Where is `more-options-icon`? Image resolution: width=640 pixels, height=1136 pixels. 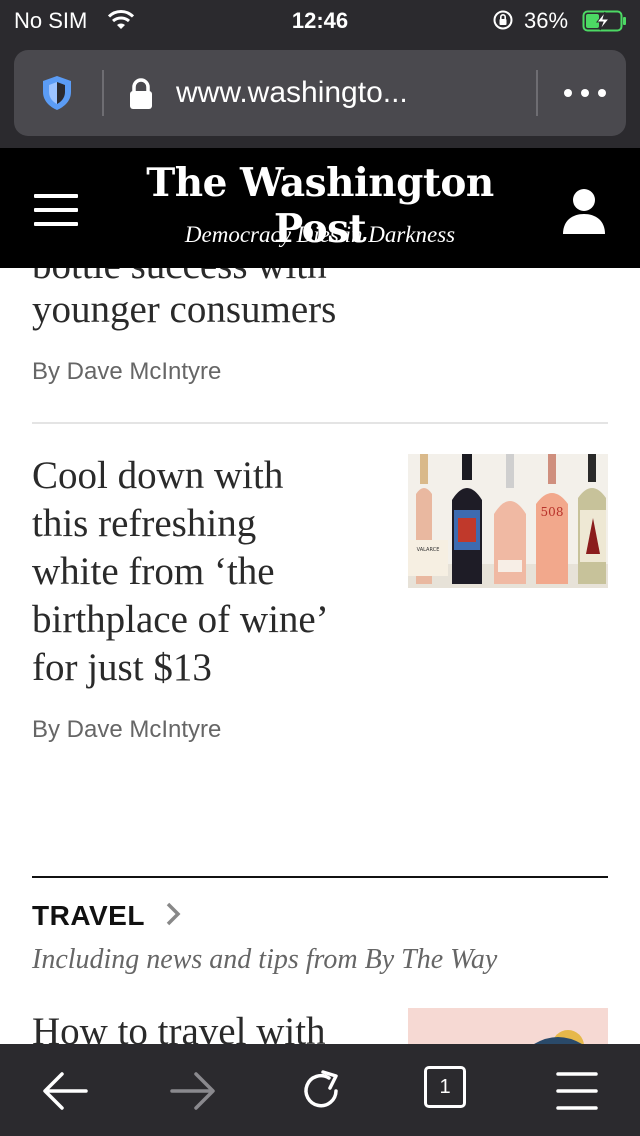 more-options-icon is located at coordinates (585, 93).